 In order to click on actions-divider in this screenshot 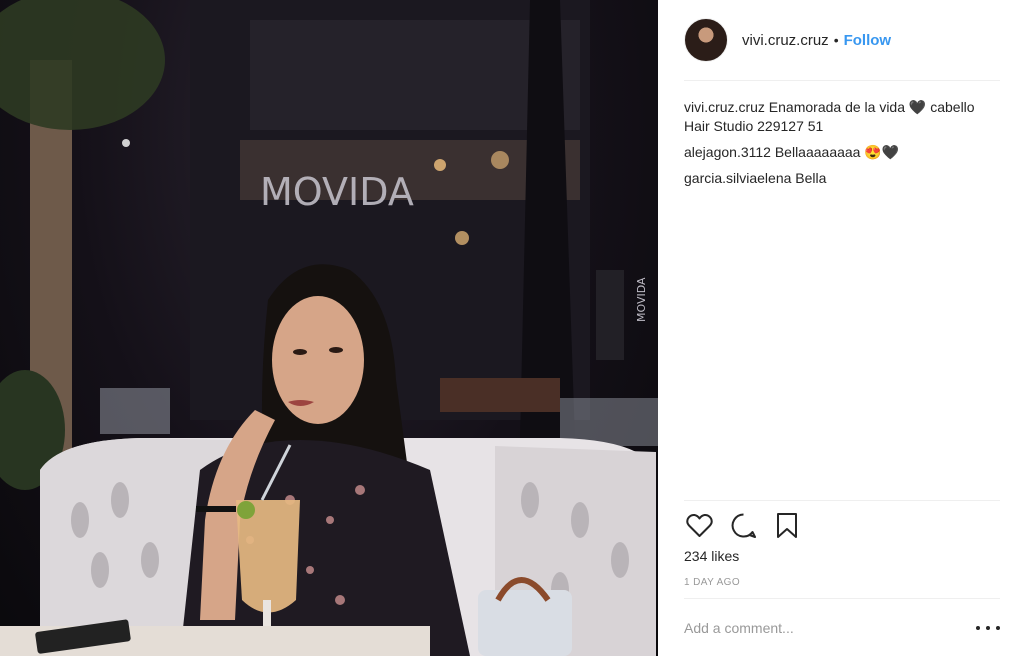, I will do `click(842, 500)`.